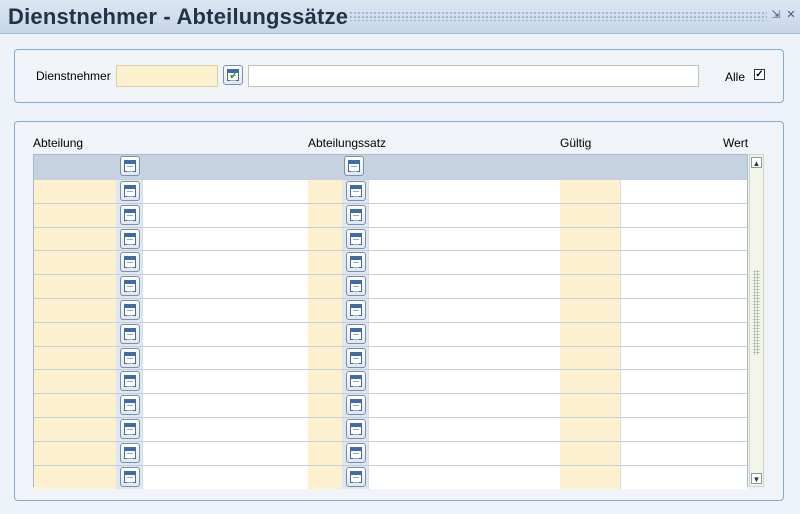 This screenshot has height=514, width=800. Describe the element at coordinates (473, 76) in the screenshot. I see `employee-name-input` at that location.